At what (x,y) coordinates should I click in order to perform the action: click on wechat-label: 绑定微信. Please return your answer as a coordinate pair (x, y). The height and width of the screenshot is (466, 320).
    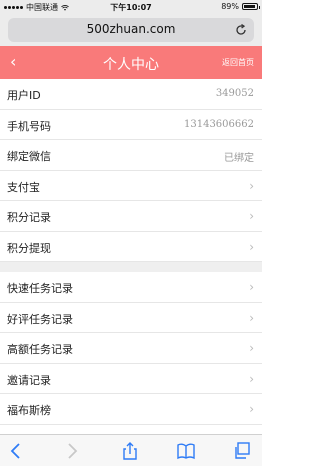
    Looking at the image, I should click on (29, 156).